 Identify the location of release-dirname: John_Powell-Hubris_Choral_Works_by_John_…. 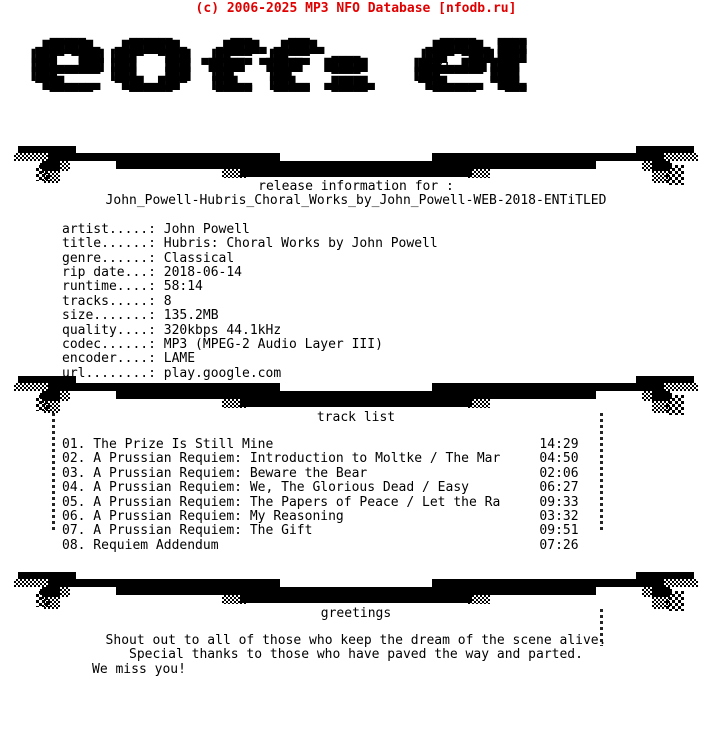
(356, 201).